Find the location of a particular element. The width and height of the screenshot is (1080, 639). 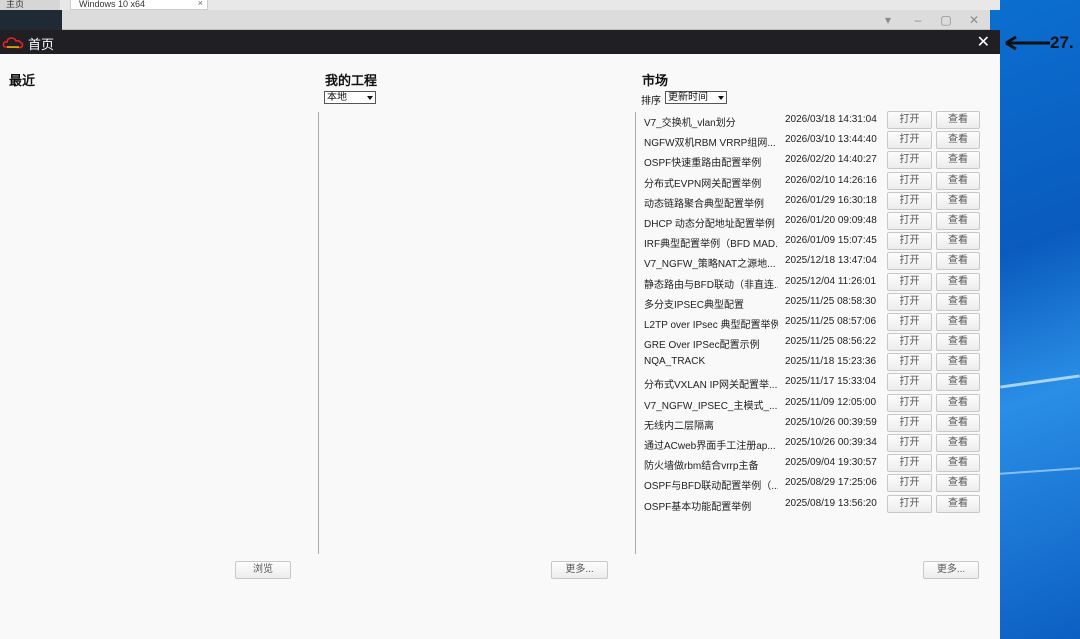

market-item-date: 2025/10/26 00:39:34 is located at coordinates (831, 442).